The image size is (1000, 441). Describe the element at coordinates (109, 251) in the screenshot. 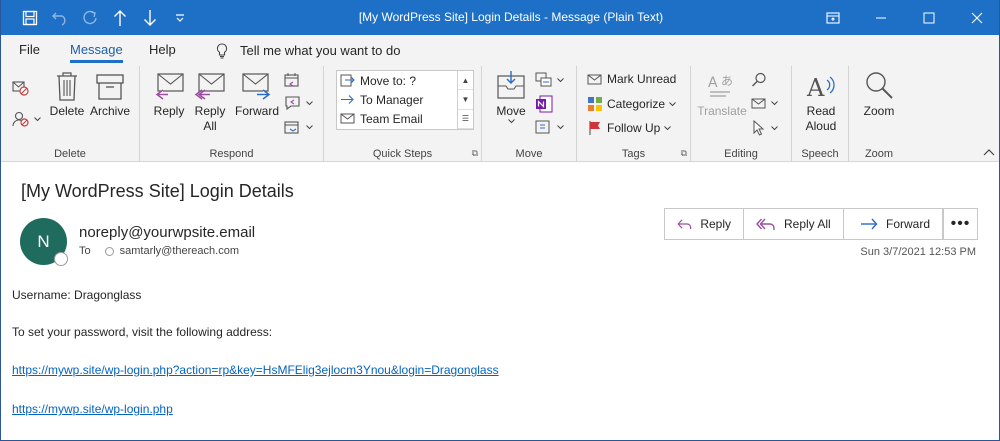

I see `recipient-presence-icon` at that location.